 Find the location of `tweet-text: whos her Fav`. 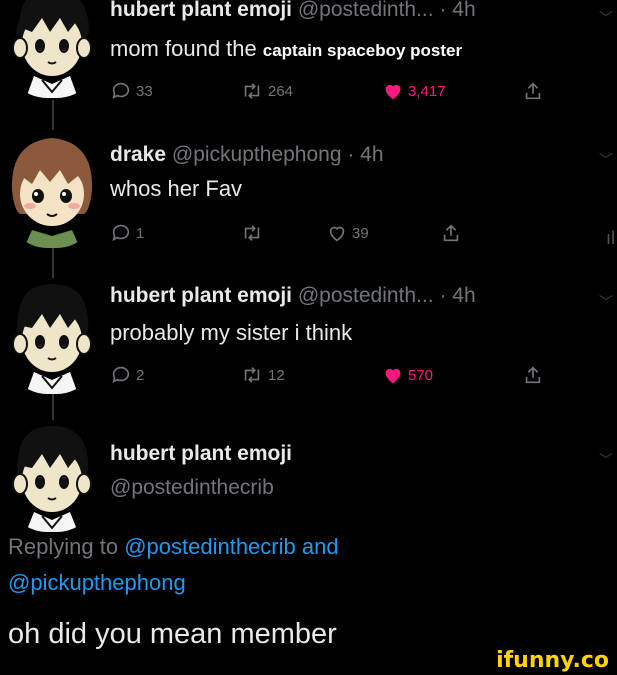

tweet-text: whos her Fav is located at coordinates (176, 189).